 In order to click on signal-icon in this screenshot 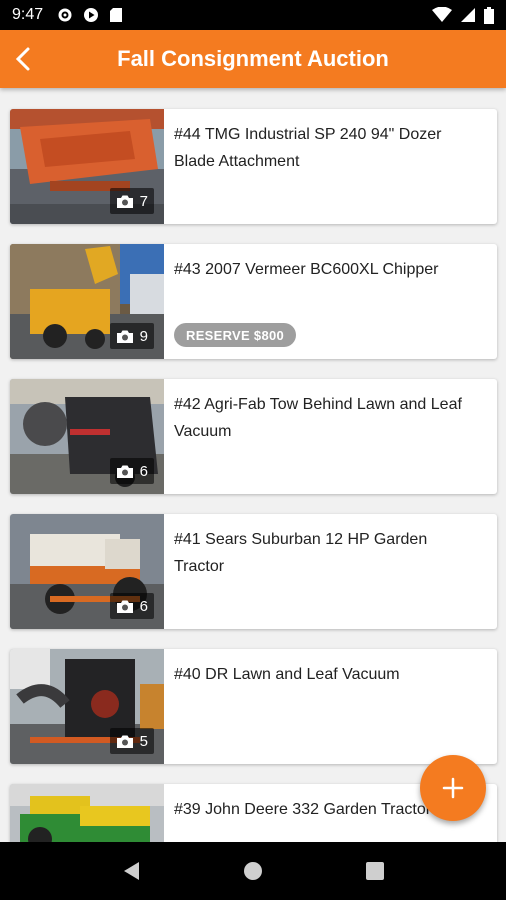, I will do `click(468, 15)`.